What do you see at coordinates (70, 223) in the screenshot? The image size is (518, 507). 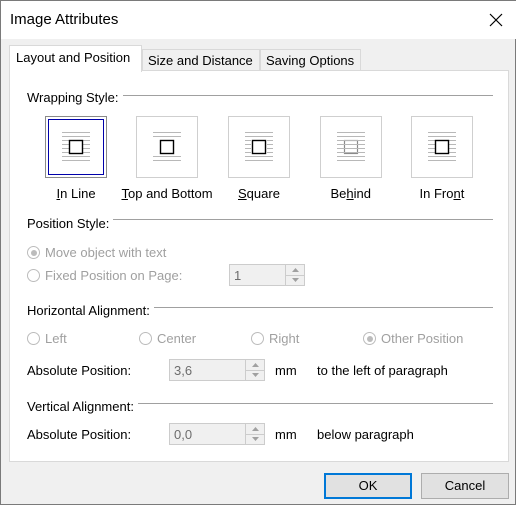 I see `position-style-label: Position Style:` at bounding box center [70, 223].